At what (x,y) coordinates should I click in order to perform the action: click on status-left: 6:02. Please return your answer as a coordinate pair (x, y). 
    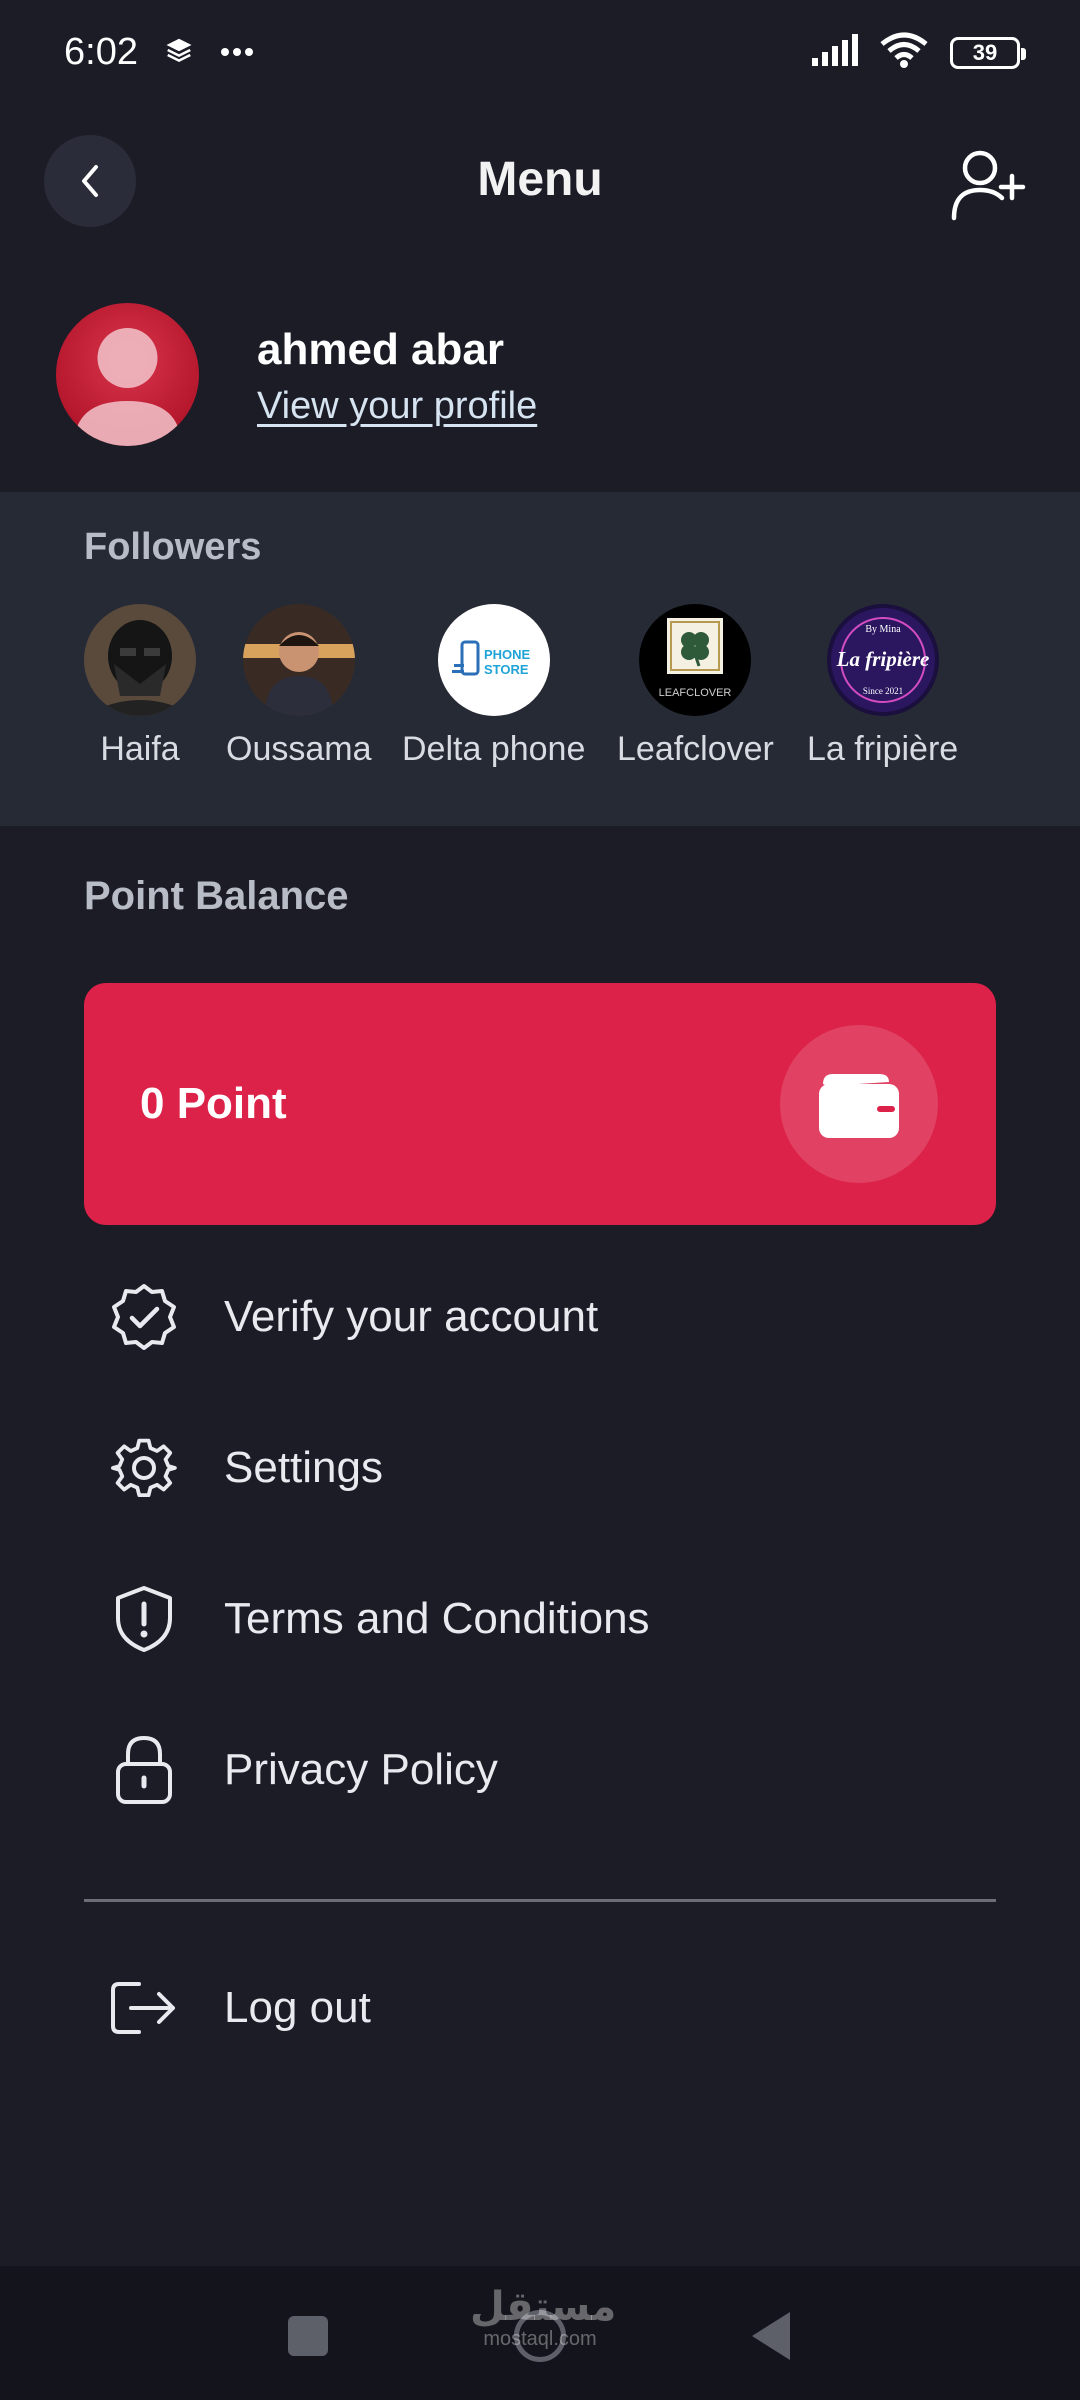
    Looking at the image, I should click on (159, 52).